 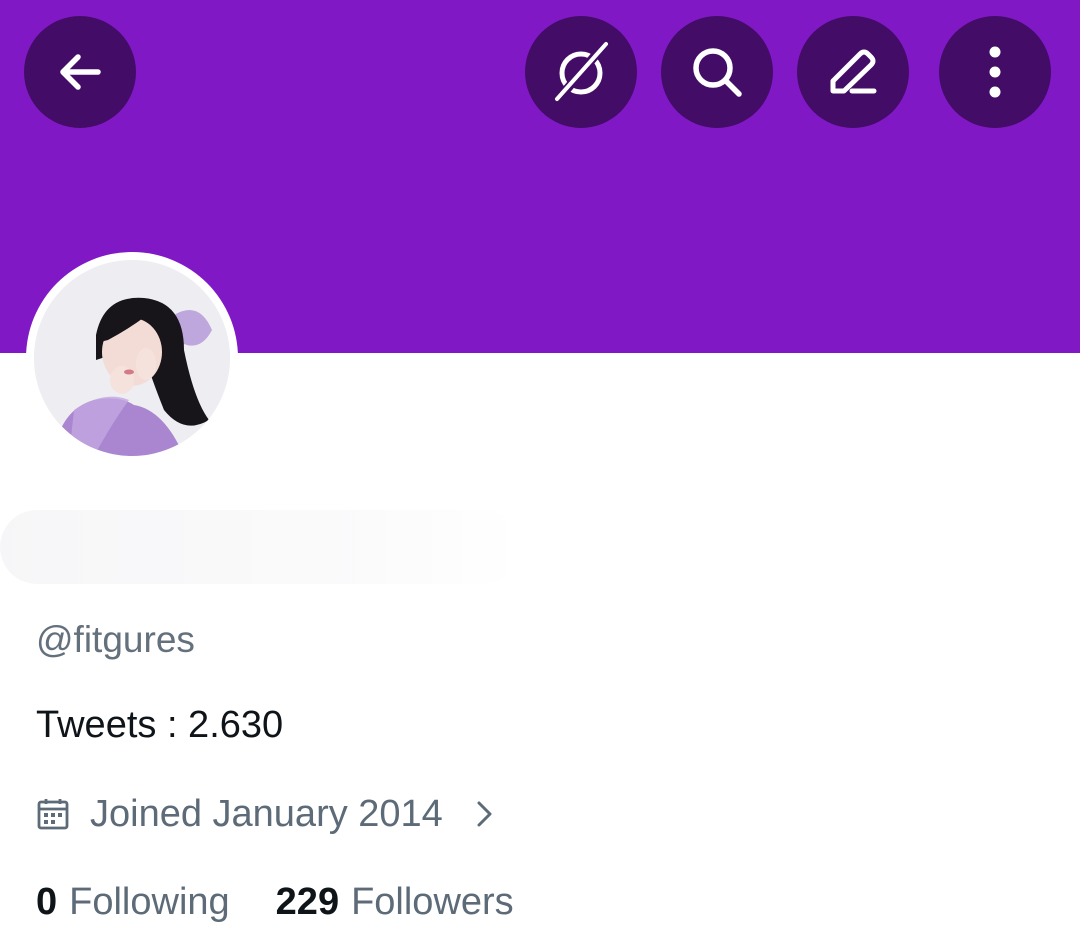 I want to click on followers-label: Followers, so click(x=432, y=901).